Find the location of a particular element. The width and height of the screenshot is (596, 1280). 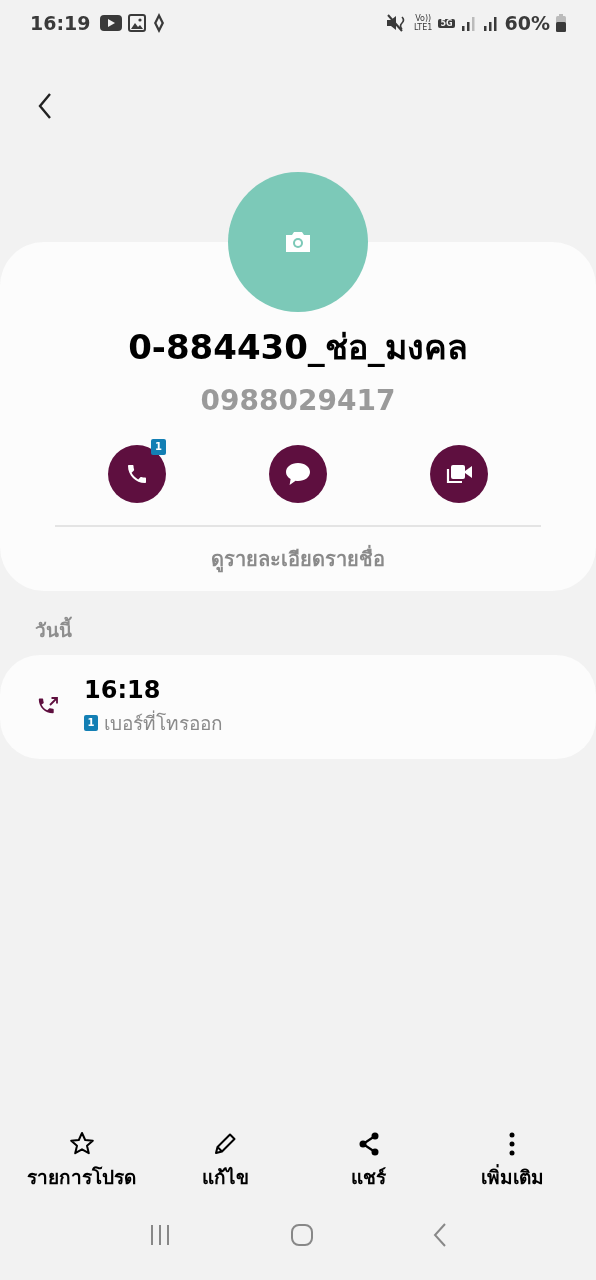

call-log-item: 16:18 1 เบอร์ที่โทรออก is located at coordinates (298, 707).